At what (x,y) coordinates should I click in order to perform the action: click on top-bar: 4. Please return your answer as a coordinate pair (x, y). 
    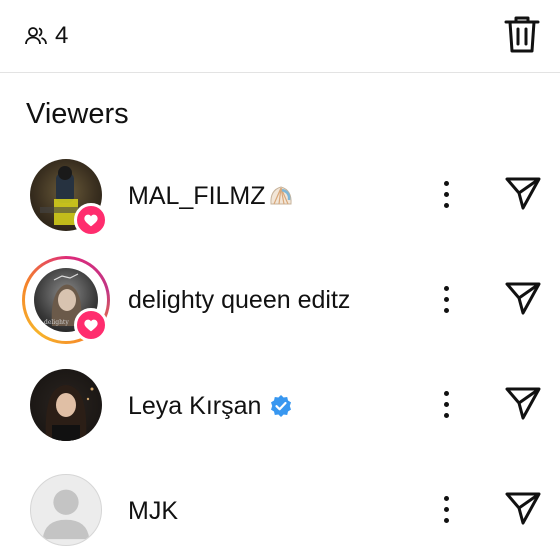
    Looking at the image, I should click on (280, 36).